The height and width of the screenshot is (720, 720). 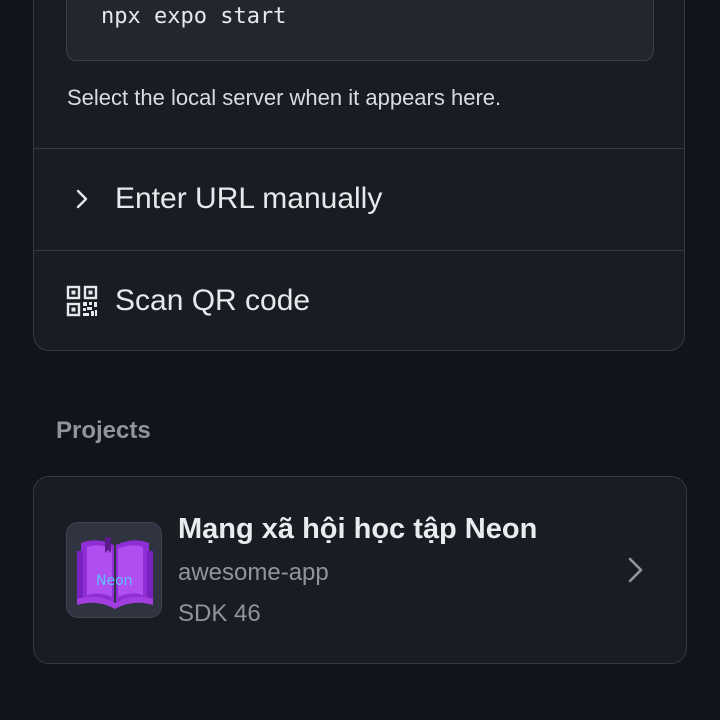 I want to click on command-box: npx expo start, so click(x=360, y=30).